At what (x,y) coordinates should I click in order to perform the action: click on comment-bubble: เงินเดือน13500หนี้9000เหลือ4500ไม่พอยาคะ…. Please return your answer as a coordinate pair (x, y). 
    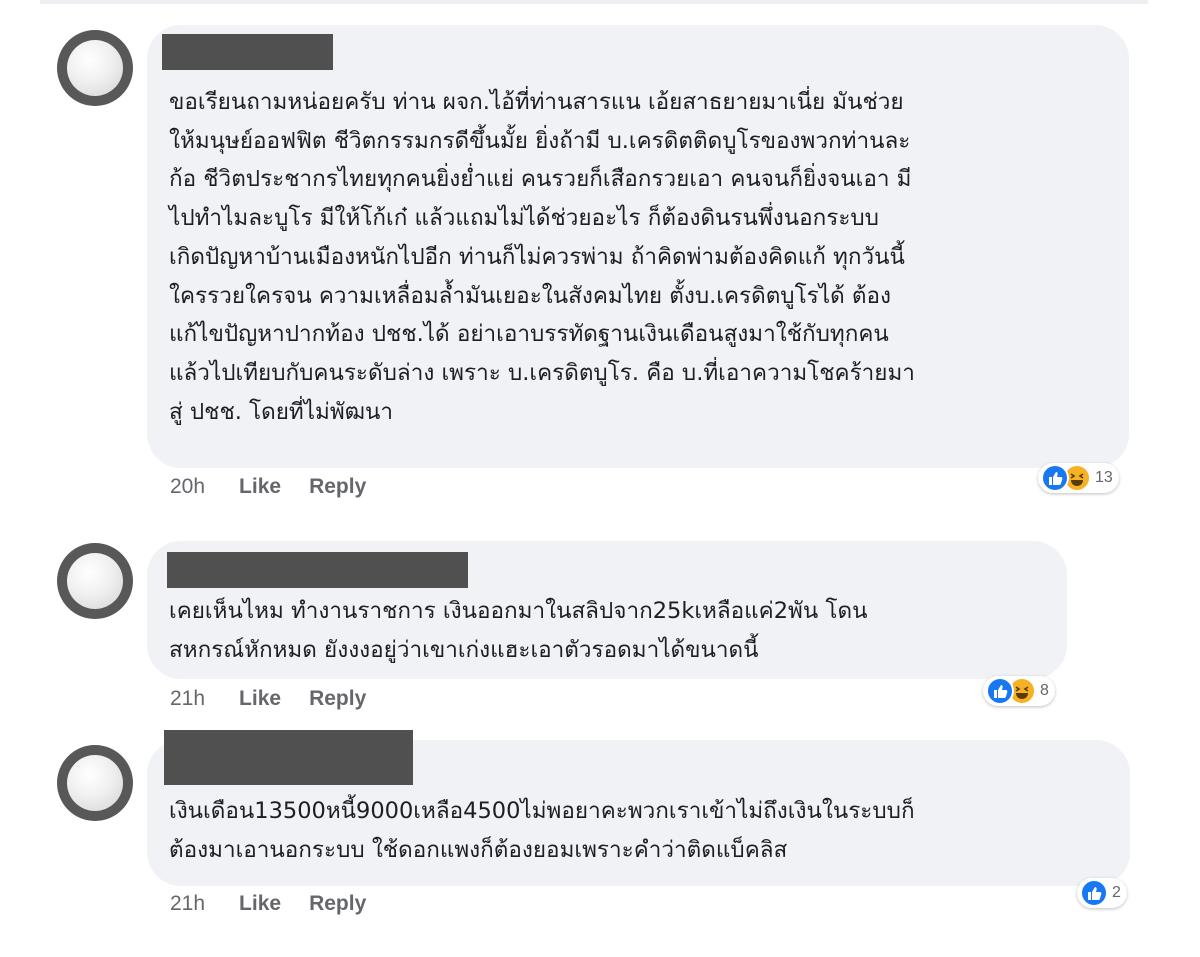
    Looking at the image, I should click on (638, 808).